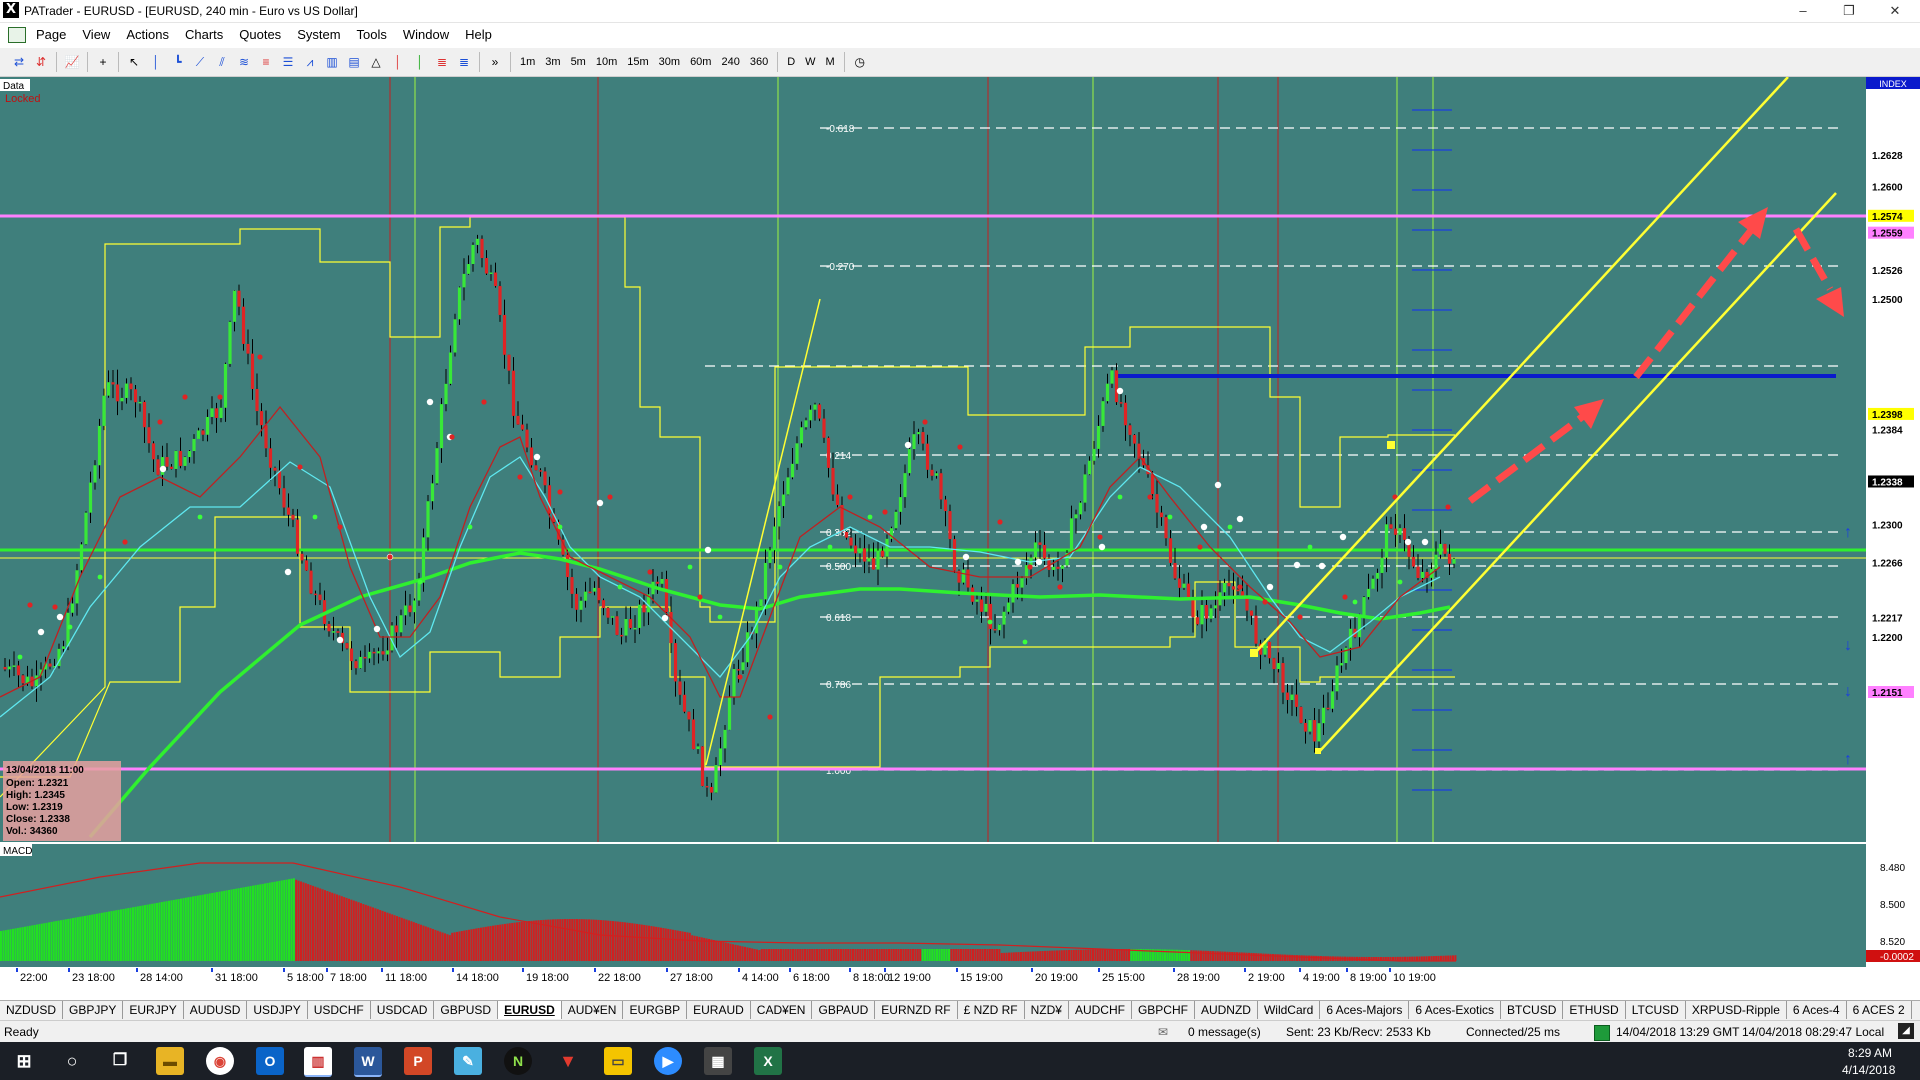 The image size is (1920, 1080). What do you see at coordinates (1365, 1010) in the screenshot?
I see `symbol-tab-6-aces-majors: 6 Aces-Majors` at bounding box center [1365, 1010].